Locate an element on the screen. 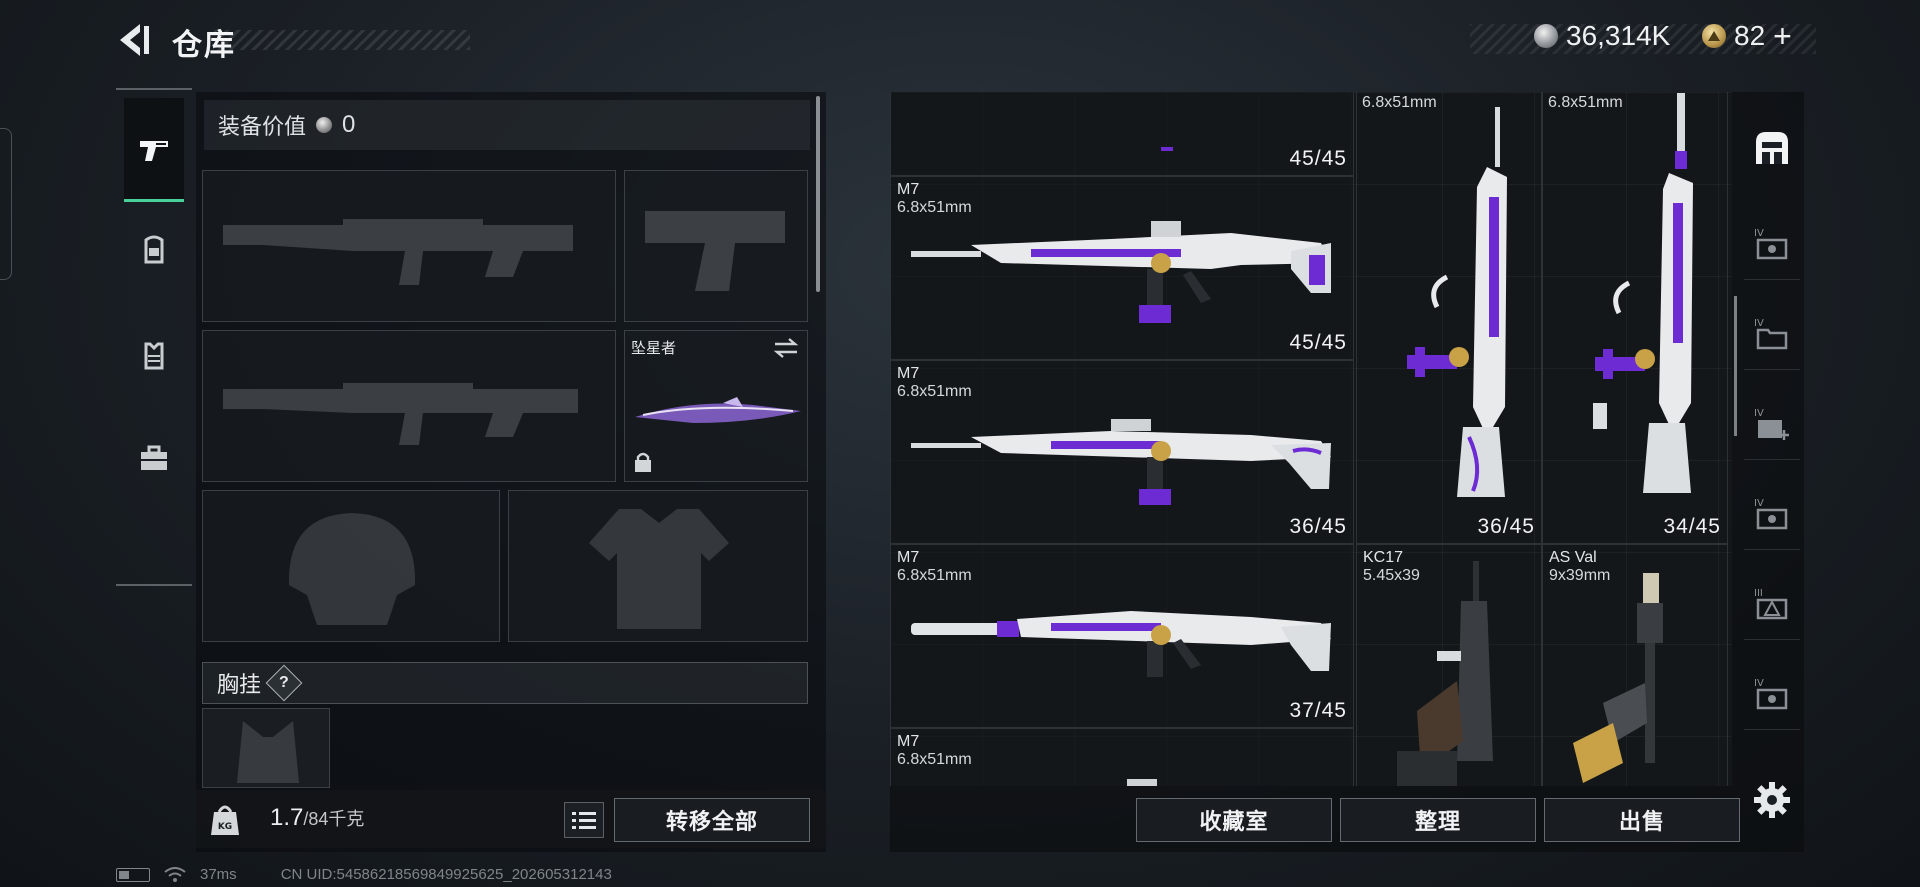 This screenshot has height=887, width=1920. equipment-value-bar: 装备价值 0 is located at coordinates (507, 125).